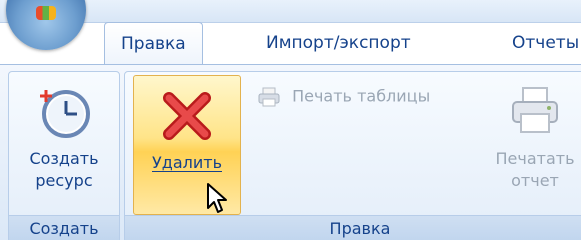  I want to click on print-report-label-2: отчет, so click(535, 180).